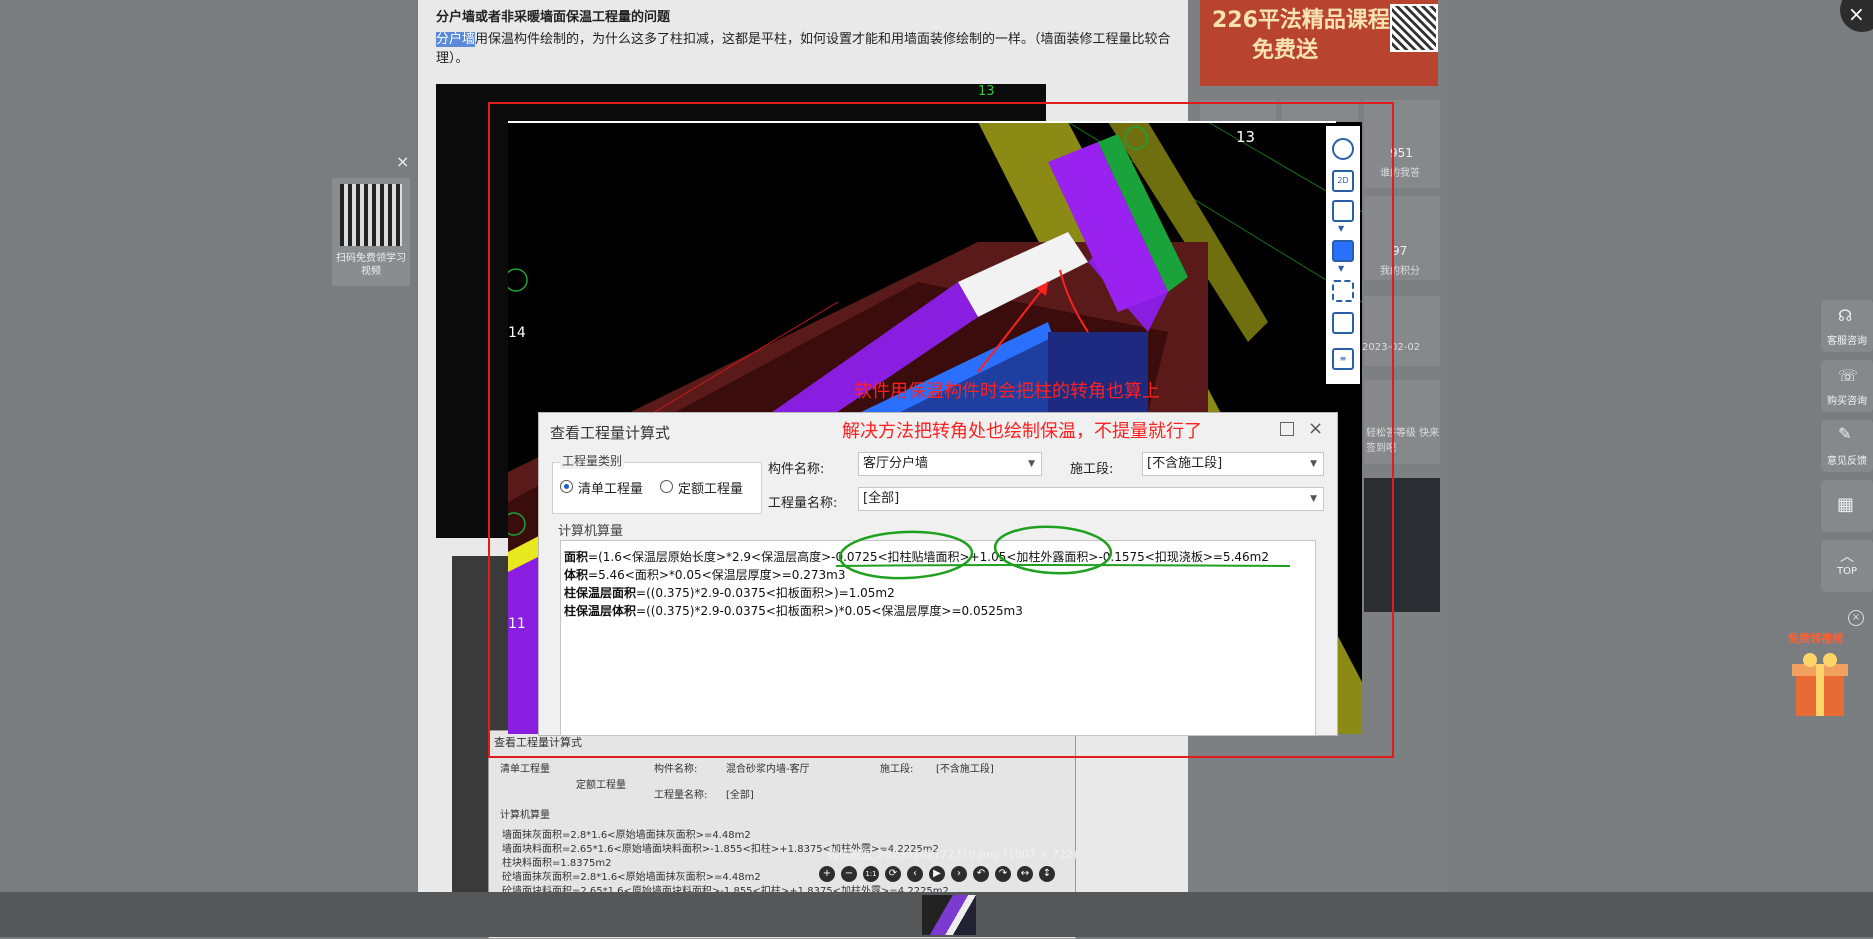 This screenshot has height=939, width=1873. I want to click on next-button: ›, so click(959, 874).